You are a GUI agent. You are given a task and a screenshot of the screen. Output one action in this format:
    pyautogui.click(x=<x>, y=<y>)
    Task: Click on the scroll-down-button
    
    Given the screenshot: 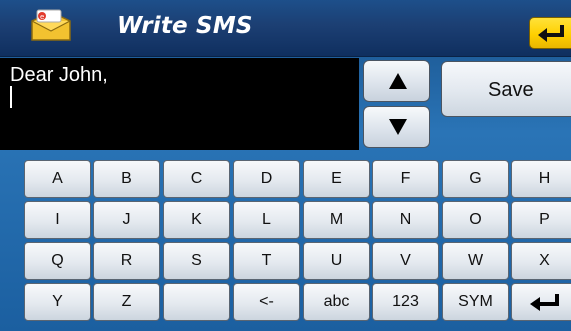 What is the action you would take?
    pyautogui.click(x=396, y=127)
    